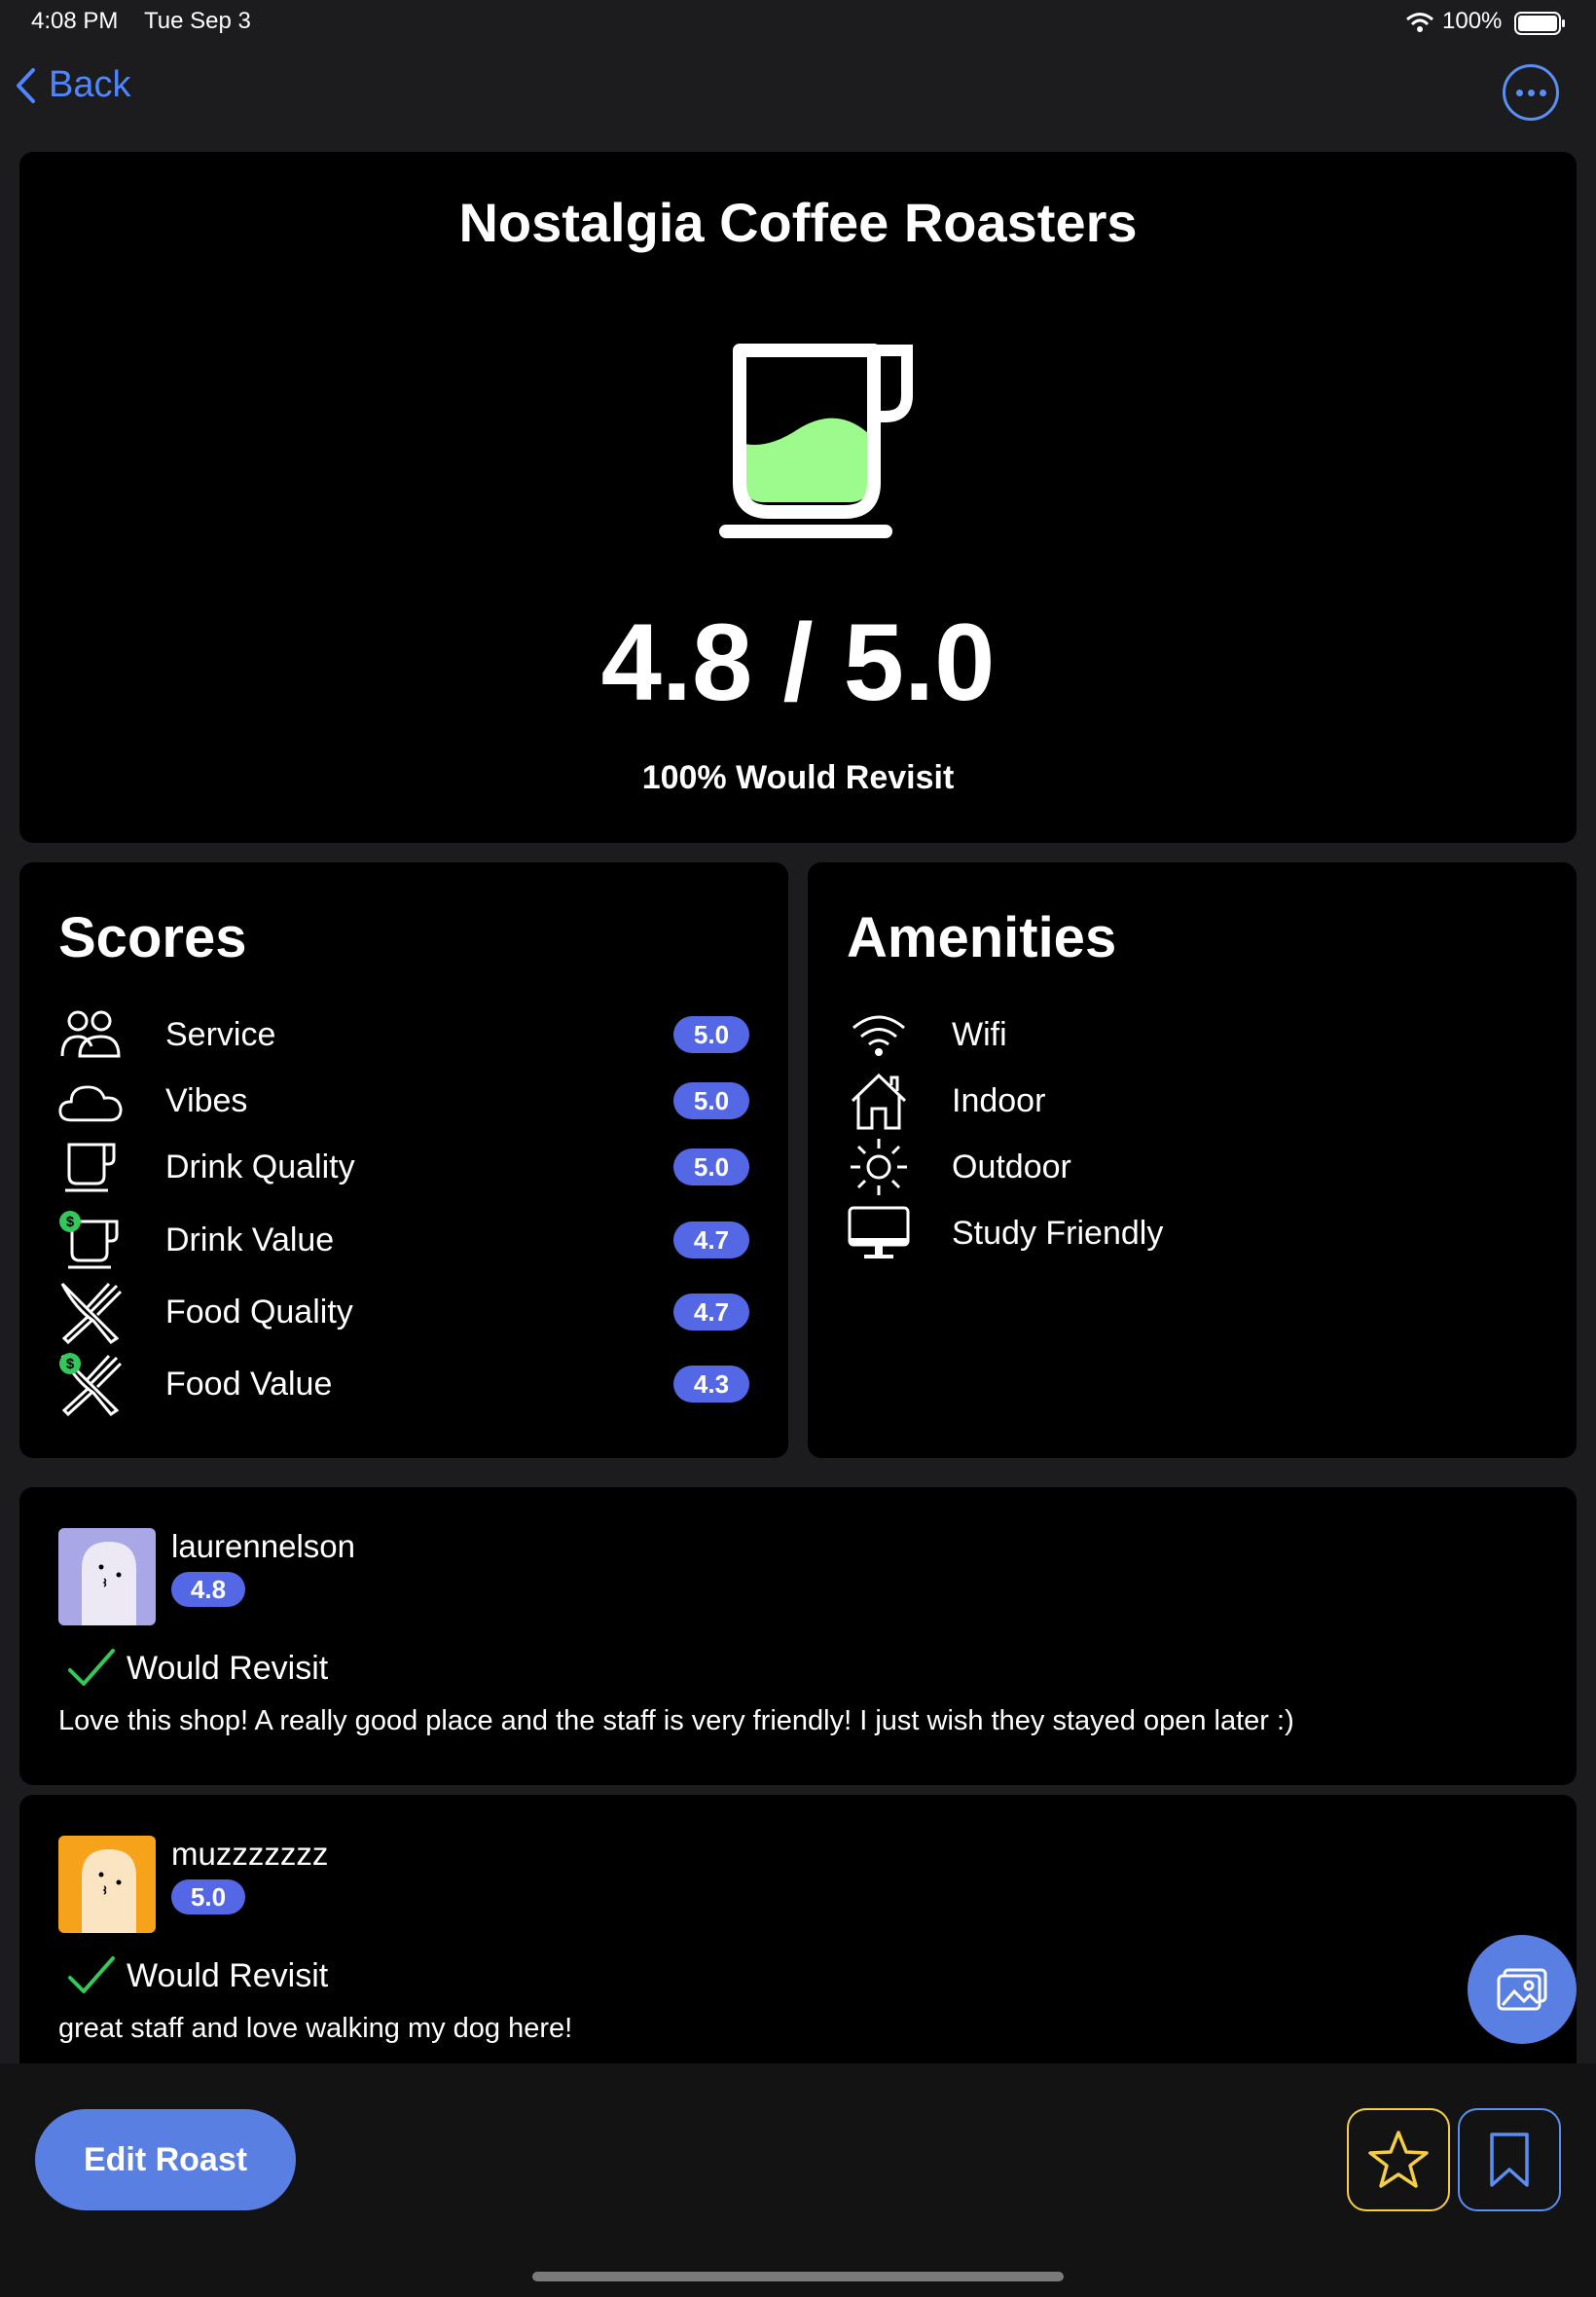  Describe the element at coordinates (1192, 1233) in the screenshot. I see `amenity-row-study-friendly: Study Friendly` at that location.